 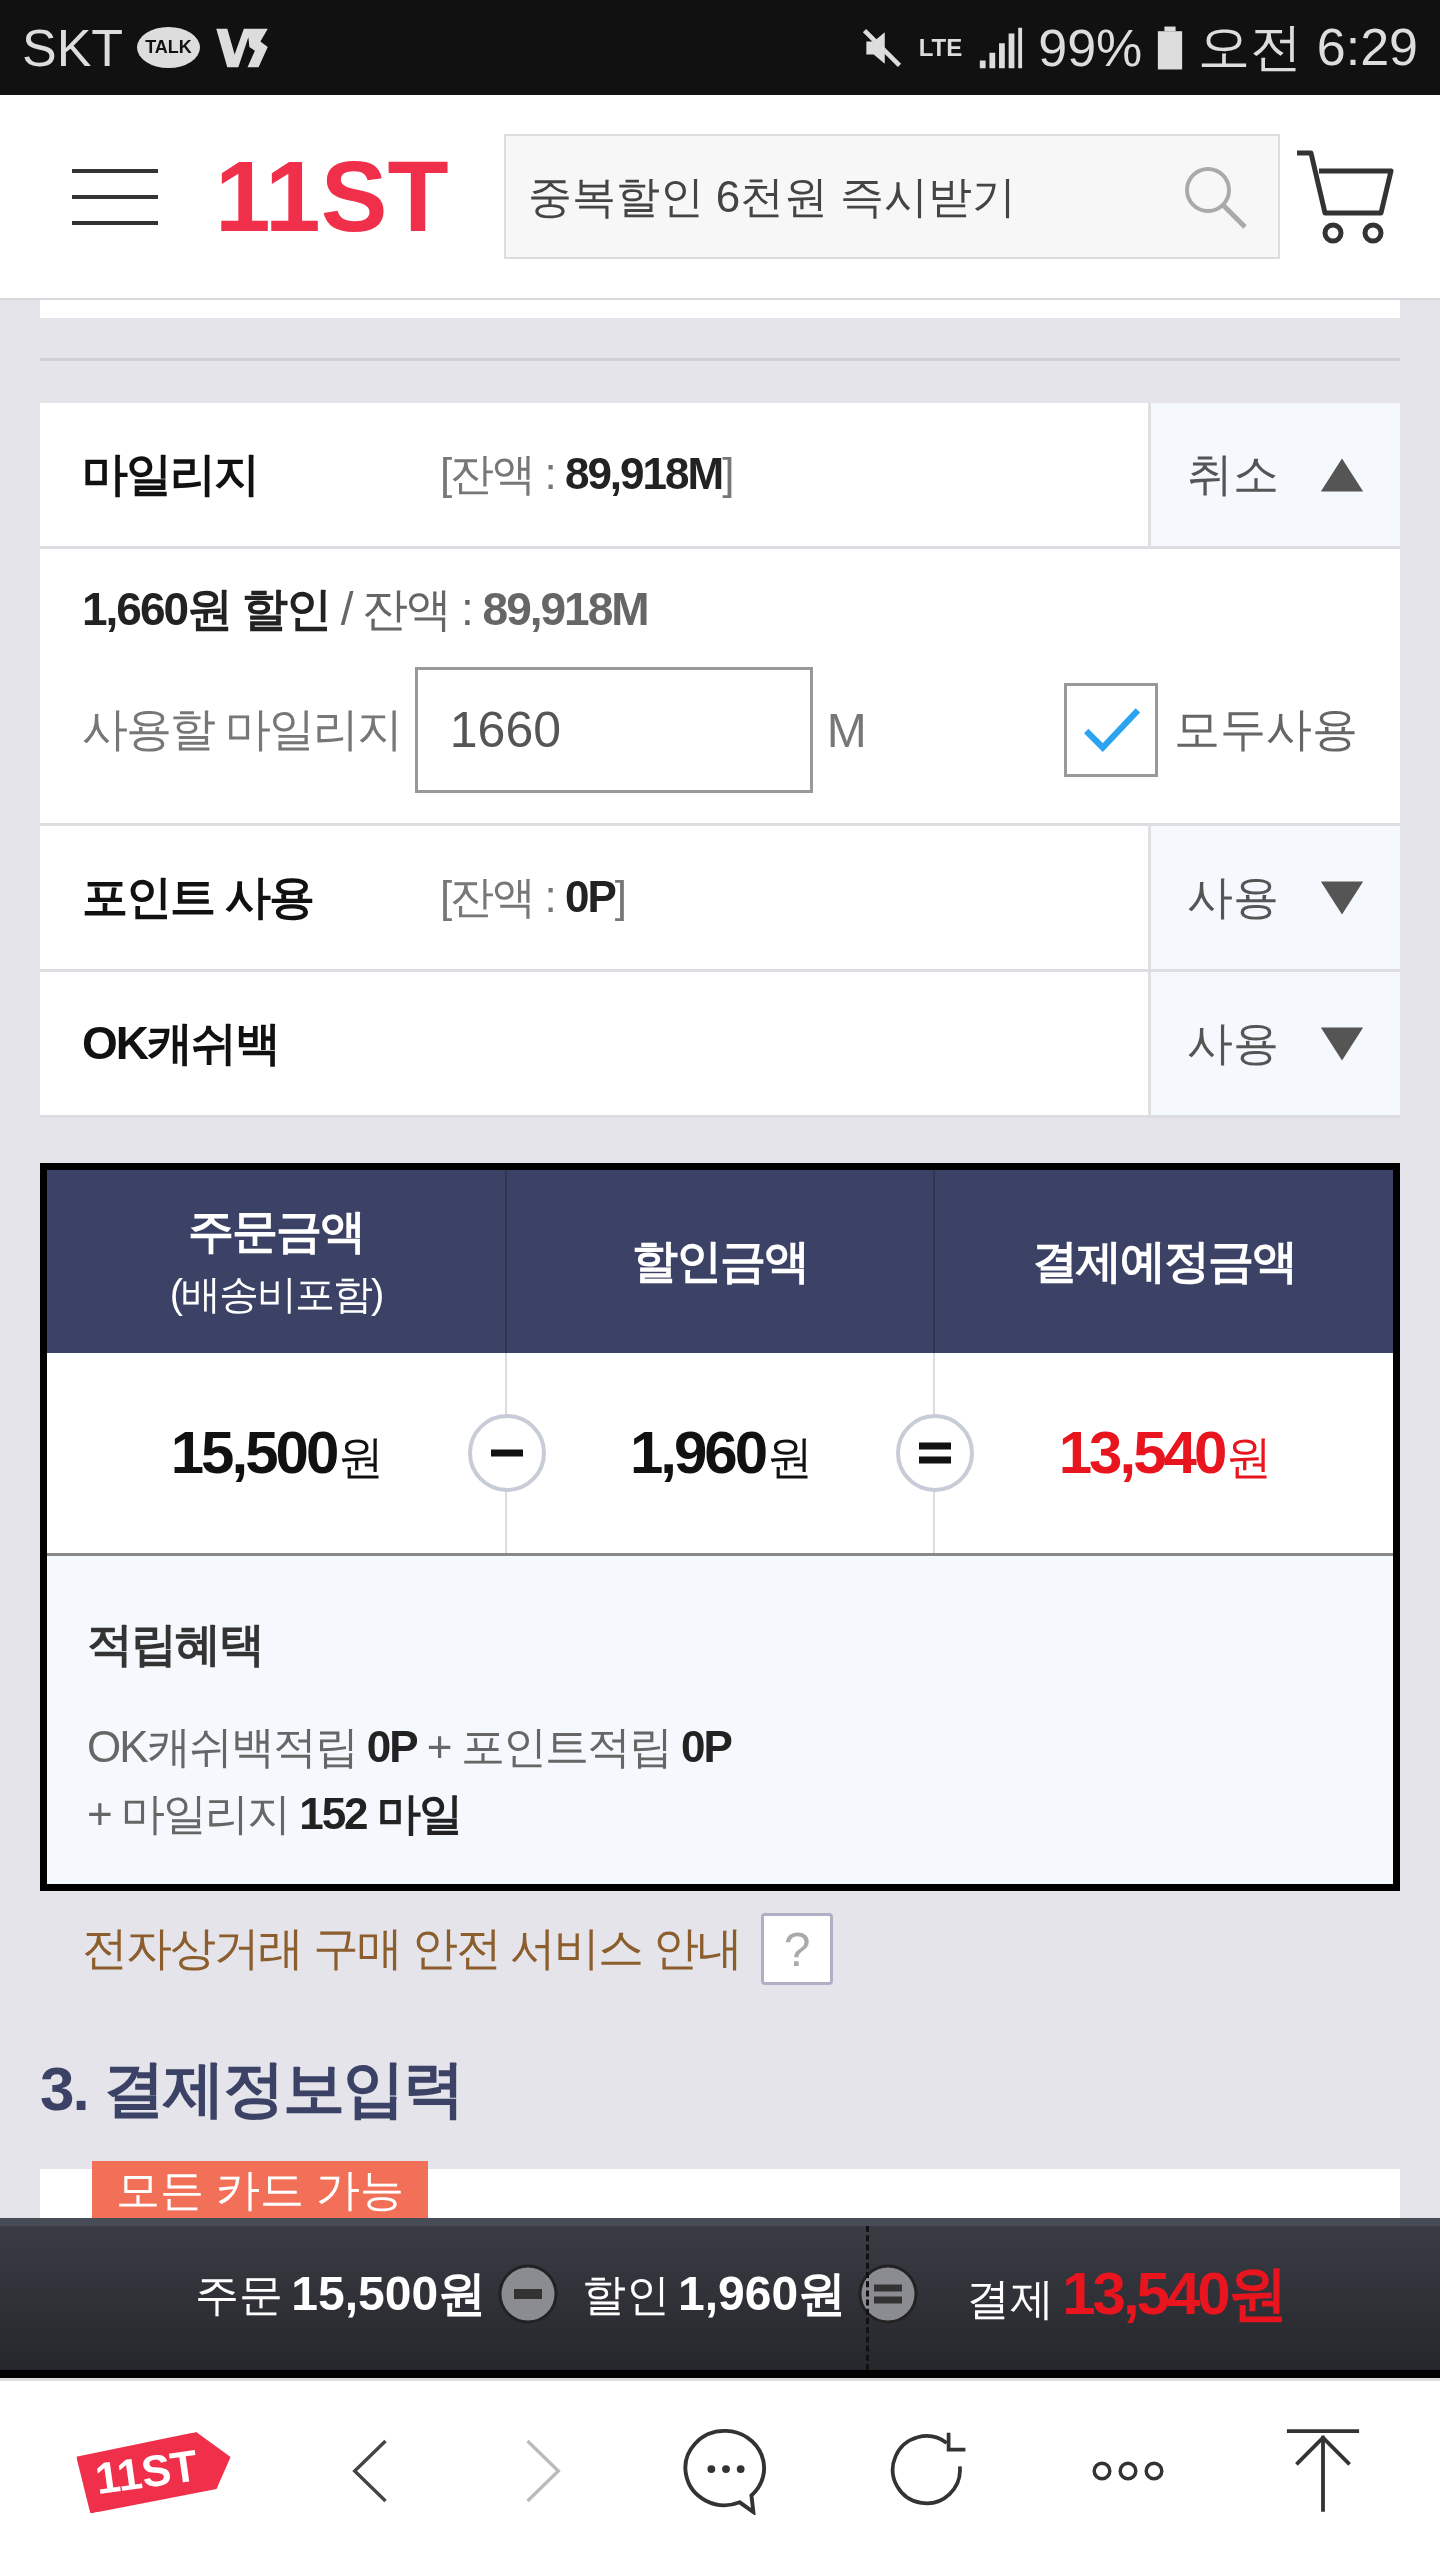 What do you see at coordinates (720, 1452) in the screenshot?
I see `amount-text: 1,960원` at bounding box center [720, 1452].